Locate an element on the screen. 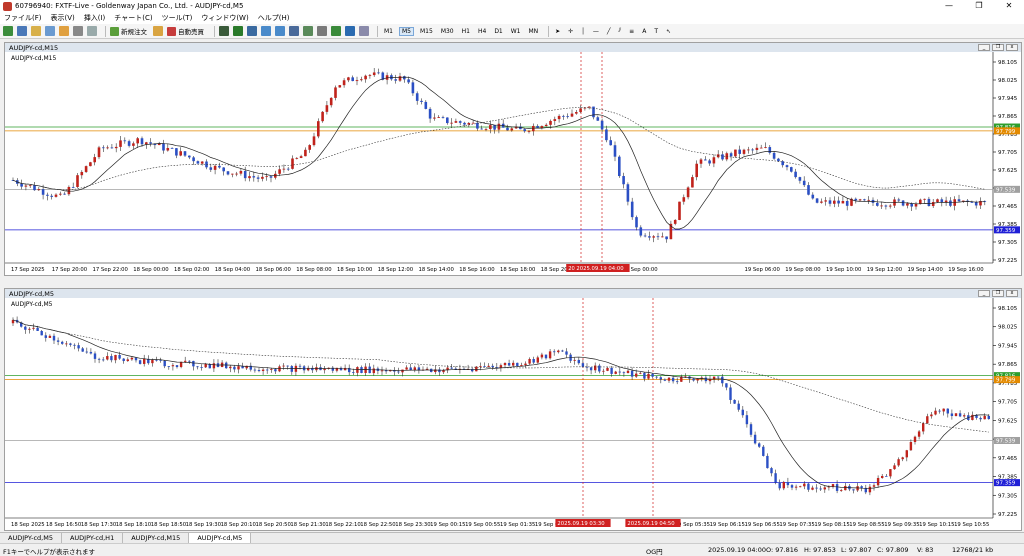 This screenshot has height=556, width=1024. cursor-icon: ➤ is located at coordinates (557, 31).